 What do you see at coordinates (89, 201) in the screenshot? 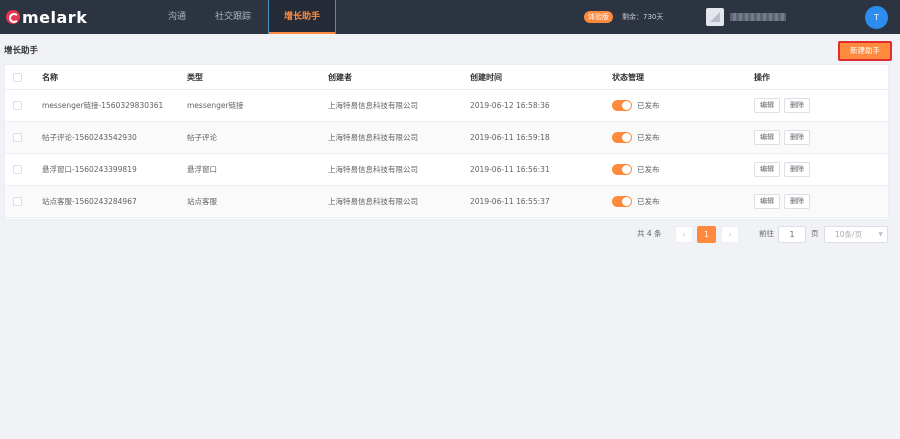
I see `row-name: 站点客服-1560243284967` at bounding box center [89, 201].